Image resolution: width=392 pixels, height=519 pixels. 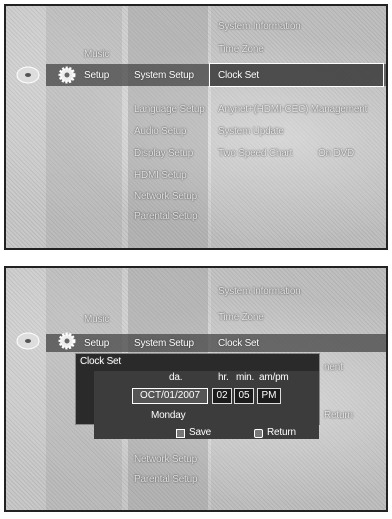 I want to click on dialog-title: Clock Set, so click(x=100, y=361).